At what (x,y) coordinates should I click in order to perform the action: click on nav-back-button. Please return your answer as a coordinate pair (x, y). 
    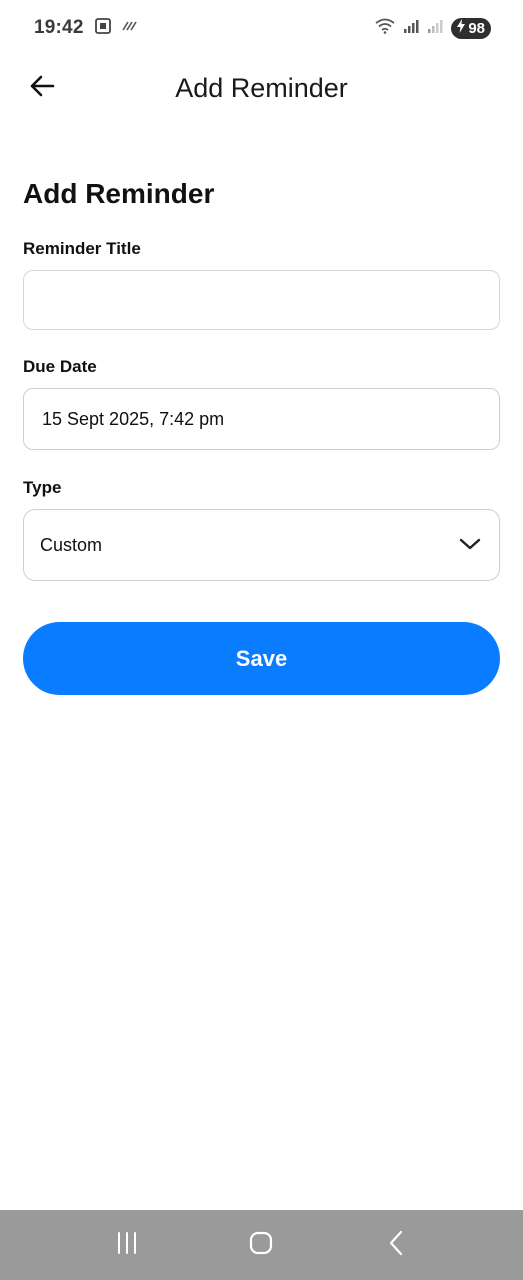
    Looking at the image, I should click on (396, 1245).